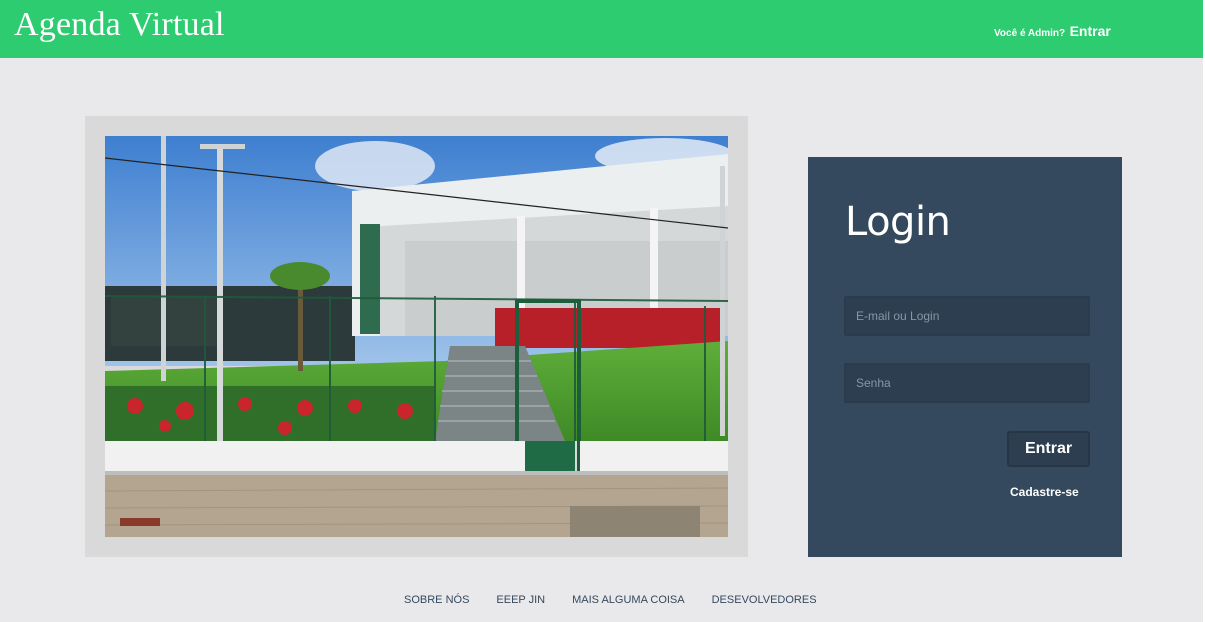  I want to click on signup-link: Cadastre-se, so click(1044, 492).